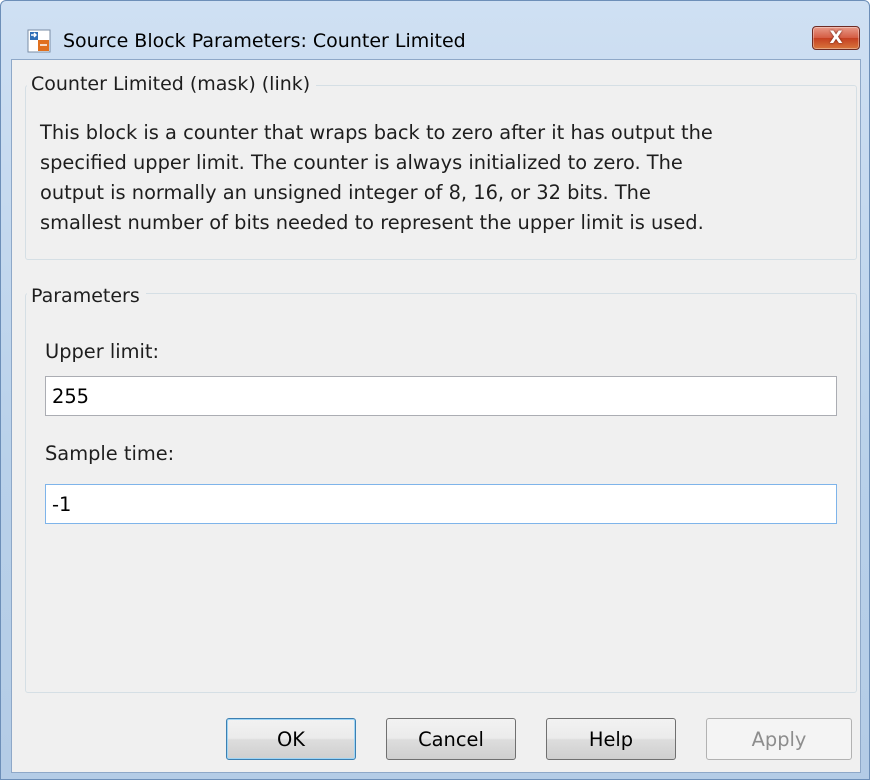 This screenshot has height=780, width=870. What do you see at coordinates (264, 41) in the screenshot?
I see `window-title: Source Block Parameters: Counter Limited` at bounding box center [264, 41].